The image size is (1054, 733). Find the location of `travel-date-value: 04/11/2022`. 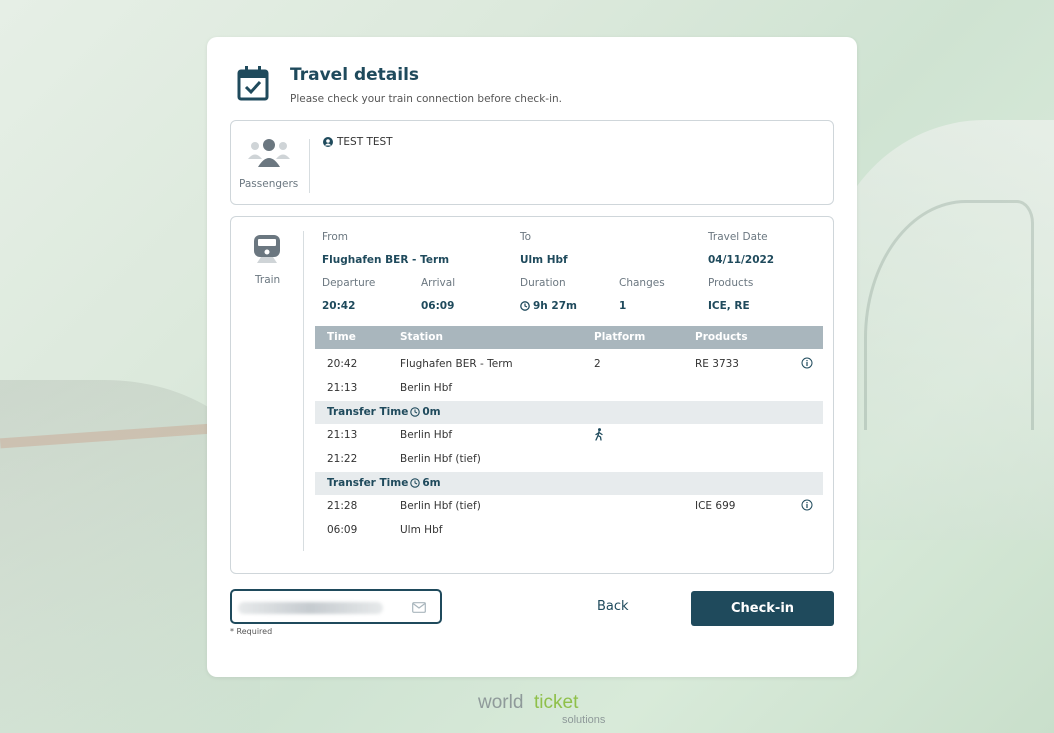

travel-date-value: 04/11/2022 is located at coordinates (741, 260).